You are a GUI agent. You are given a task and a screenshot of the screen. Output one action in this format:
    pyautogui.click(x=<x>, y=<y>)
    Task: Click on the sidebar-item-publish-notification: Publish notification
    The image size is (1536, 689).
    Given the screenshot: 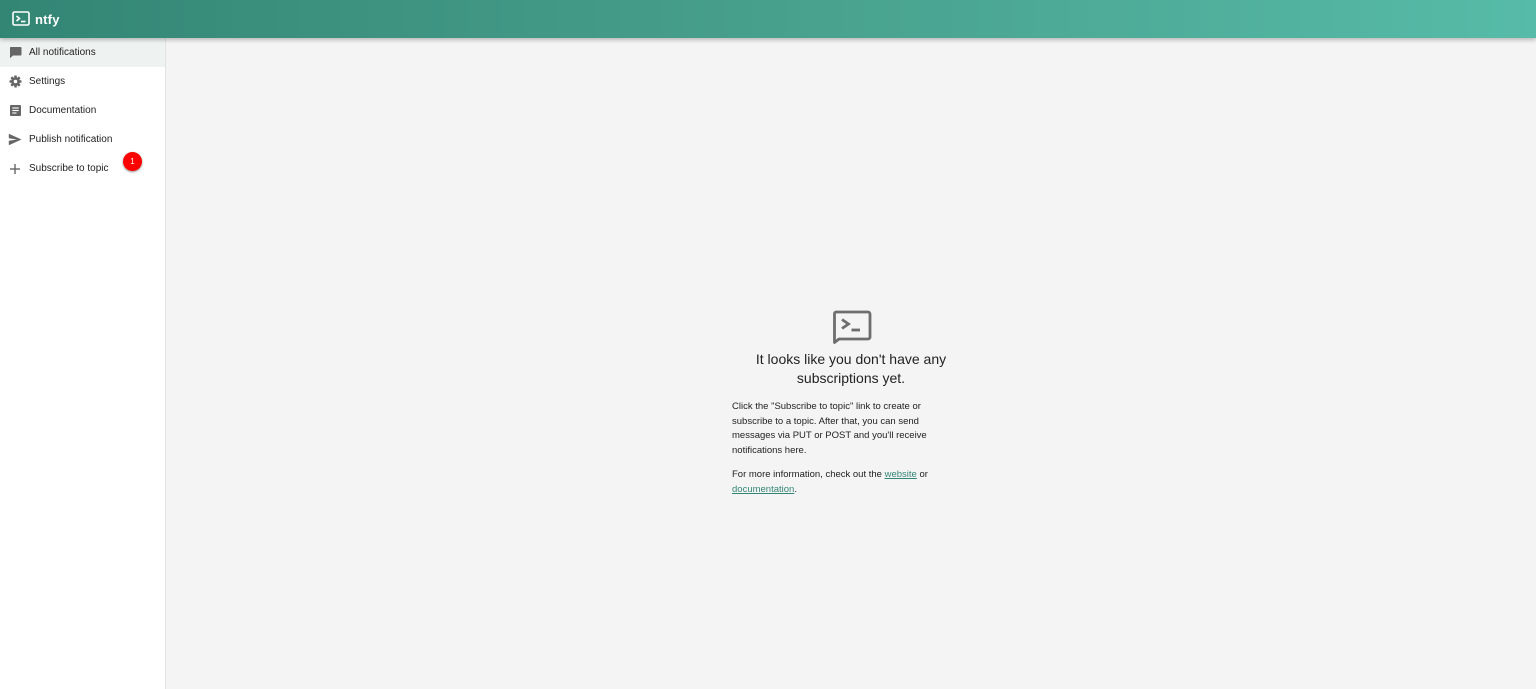 What is the action you would take?
    pyautogui.click(x=82, y=139)
    